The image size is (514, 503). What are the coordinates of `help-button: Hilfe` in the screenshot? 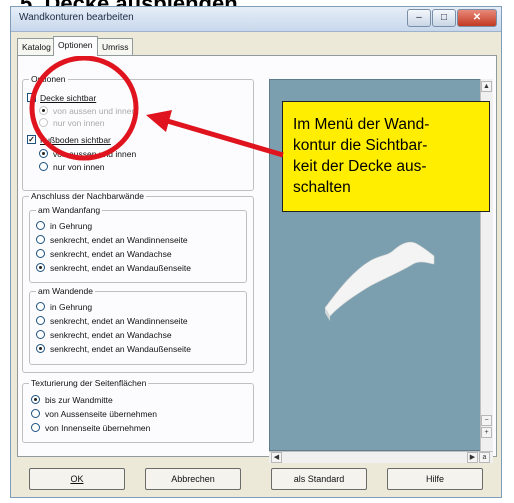 It's located at (435, 479).